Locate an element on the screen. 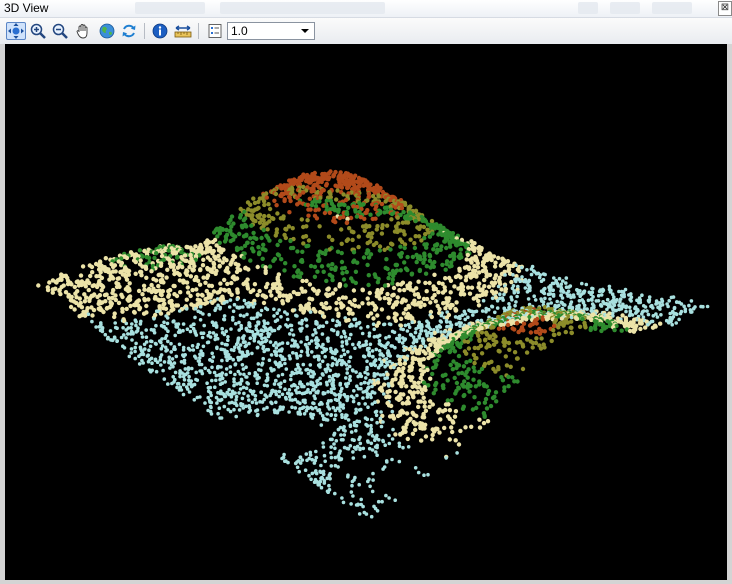  pan-button is located at coordinates (83, 31).